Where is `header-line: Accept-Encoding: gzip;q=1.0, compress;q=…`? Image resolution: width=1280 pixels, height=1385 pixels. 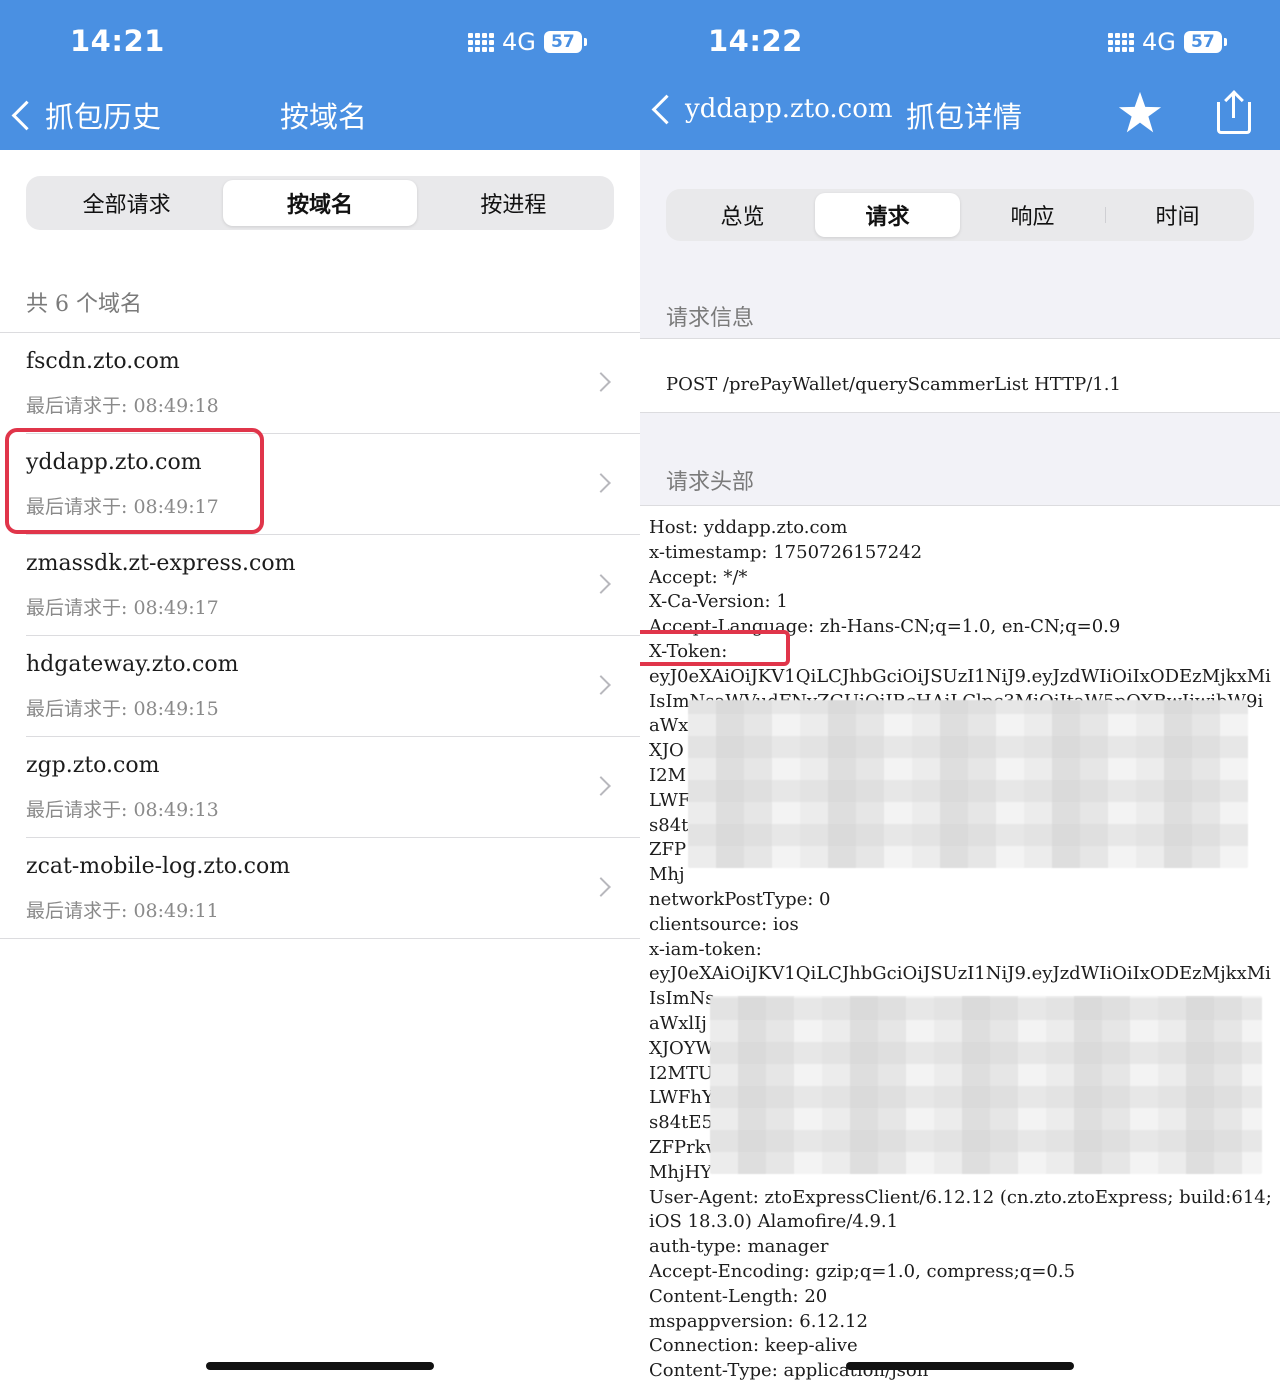
header-line: Accept-Encoding: gzip;q=1.0, compress;q=… is located at coordinates (862, 1271).